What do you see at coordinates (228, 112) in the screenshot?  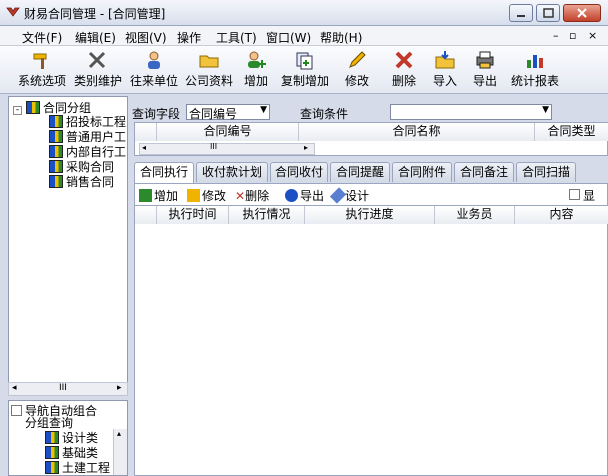 I see `query-field-select: 合同编号 ▼` at bounding box center [228, 112].